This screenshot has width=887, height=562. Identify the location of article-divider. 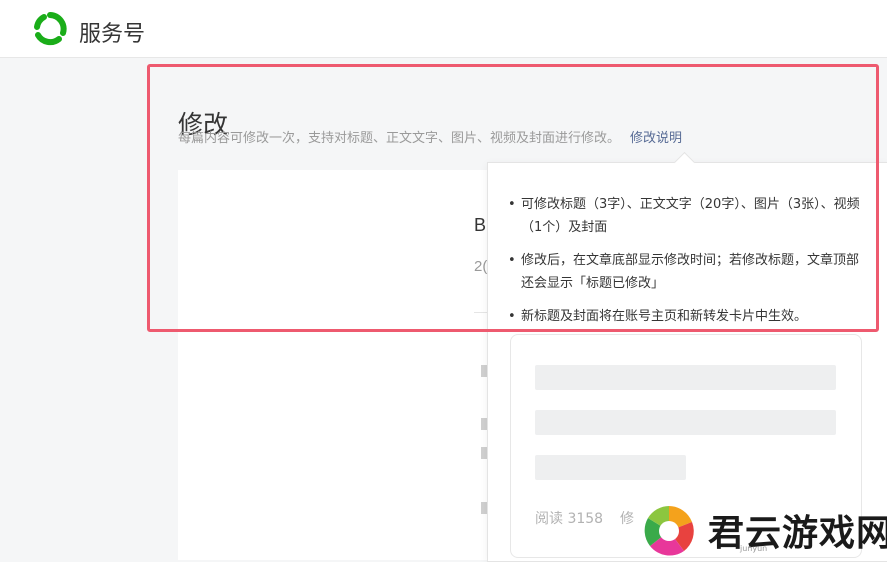
(481, 312).